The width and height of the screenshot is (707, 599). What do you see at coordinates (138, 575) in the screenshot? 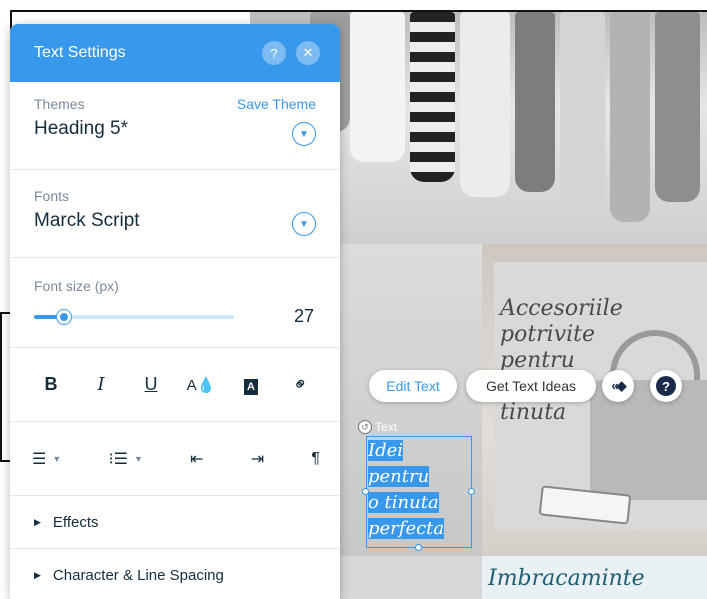
I see `spacing-label: Character & Line Spacing` at bounding box center [138, 575].